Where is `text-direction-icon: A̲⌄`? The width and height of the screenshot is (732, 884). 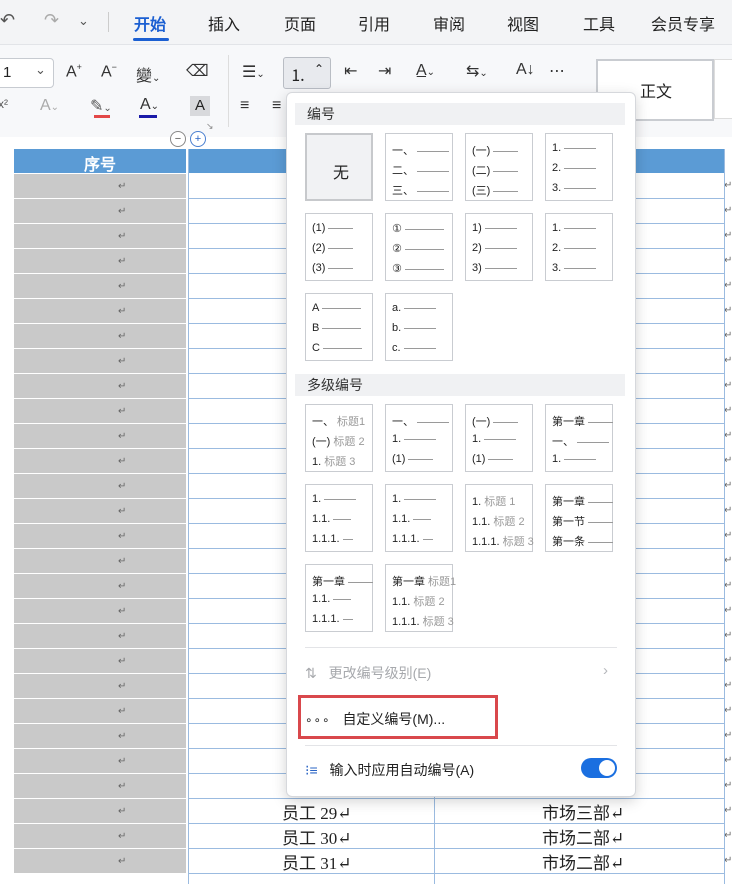 text-direction-icon: A̲⌄ is located at coordinates (425, 71).